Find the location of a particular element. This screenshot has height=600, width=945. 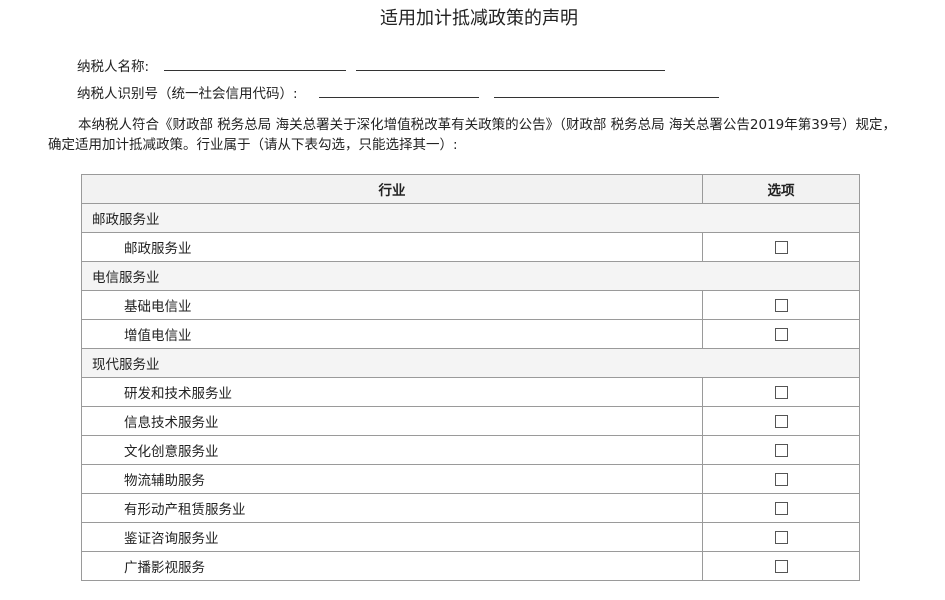

industry-label: 增值电信业 is located at coordinates (392, 334).